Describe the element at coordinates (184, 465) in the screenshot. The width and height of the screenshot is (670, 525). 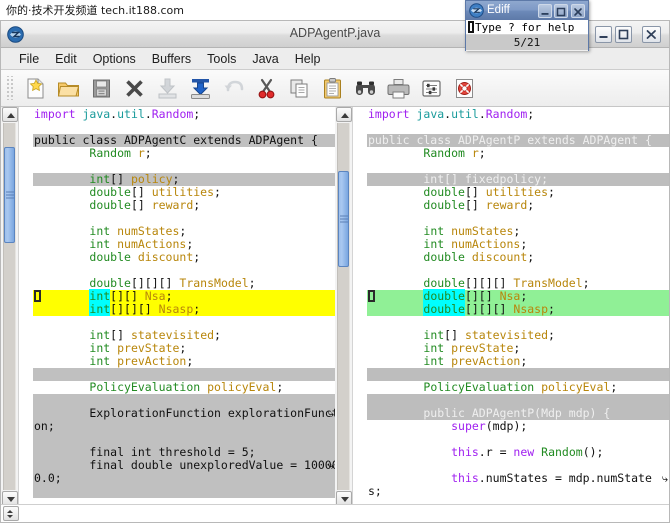
I see `code-token: final double unexploredValue = 100000` at that location.